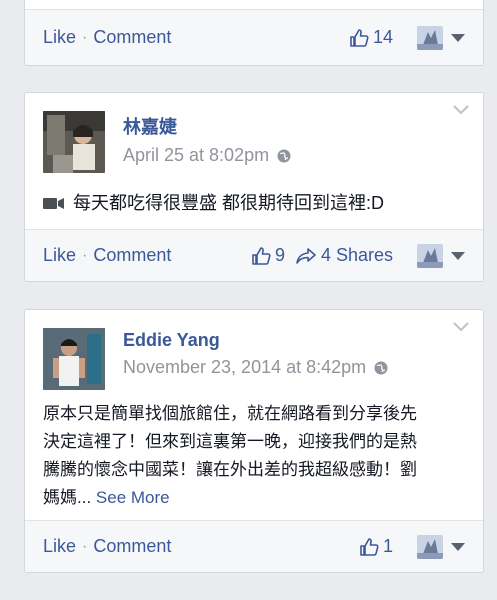  I want to click on post-text-line: 媽媽... See More, so click(254, 498).